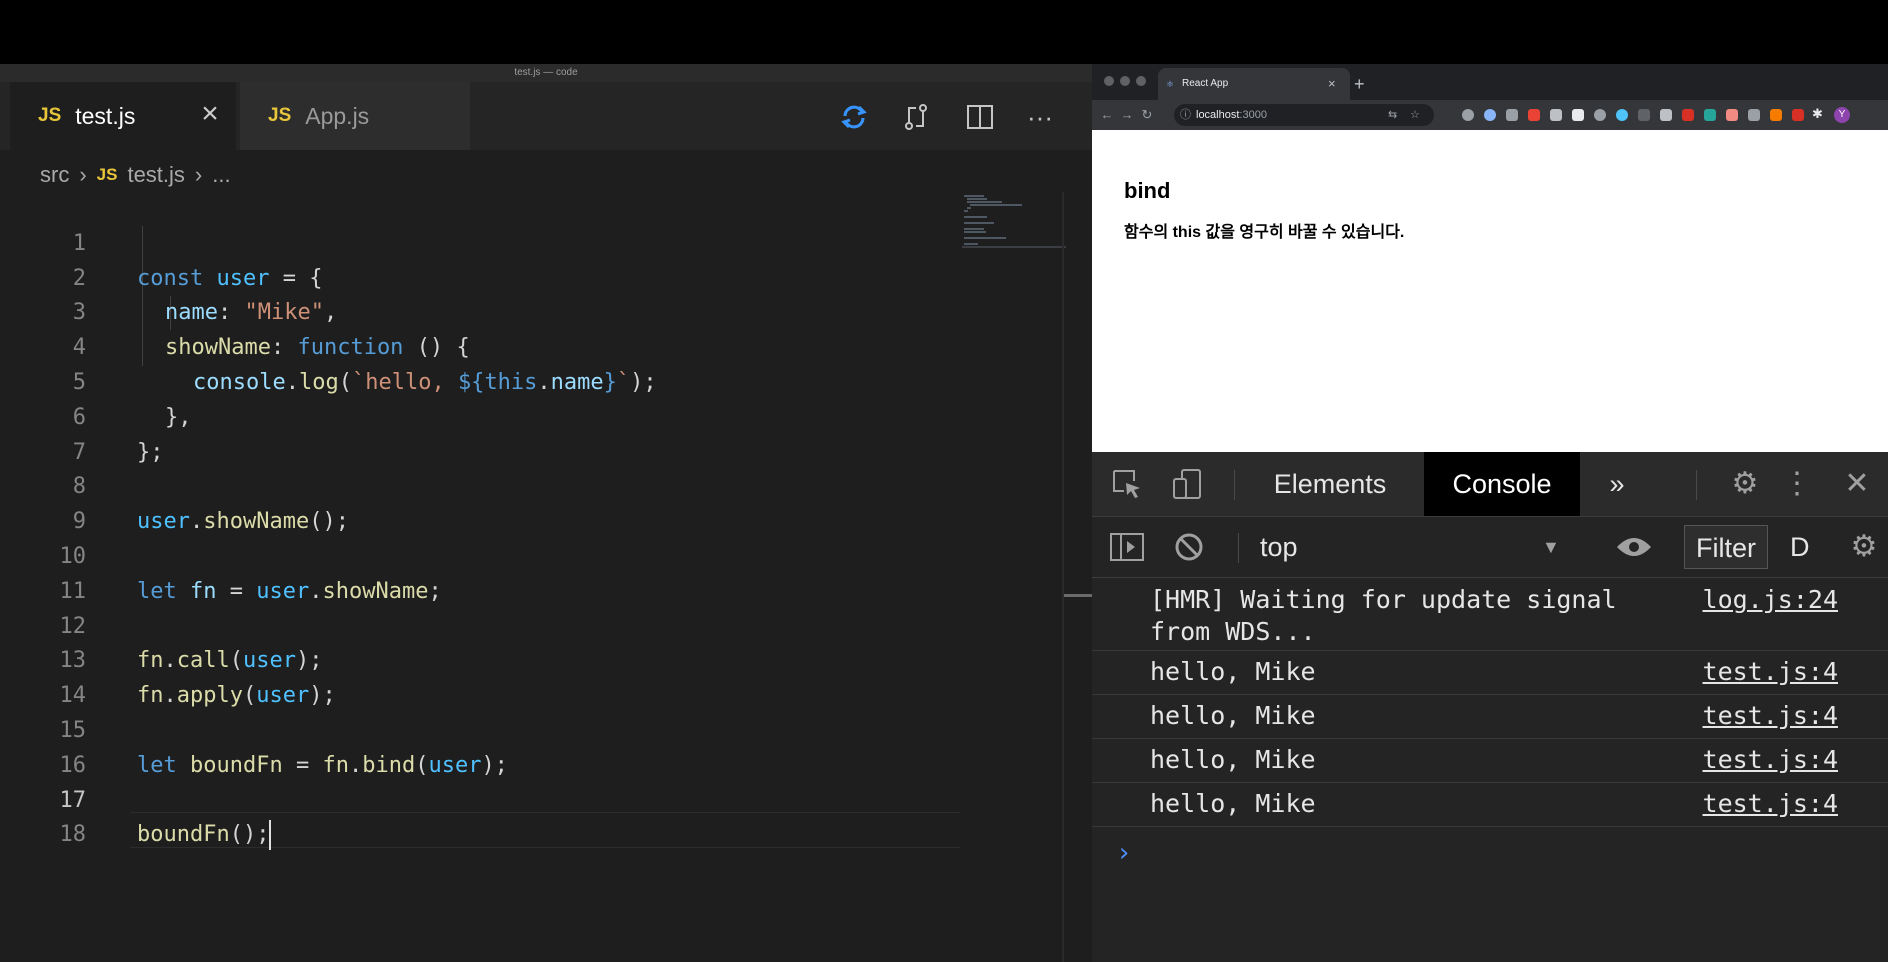 The image size is (1888, 962). I want to click on window-close-icon, so click(1109, 81).